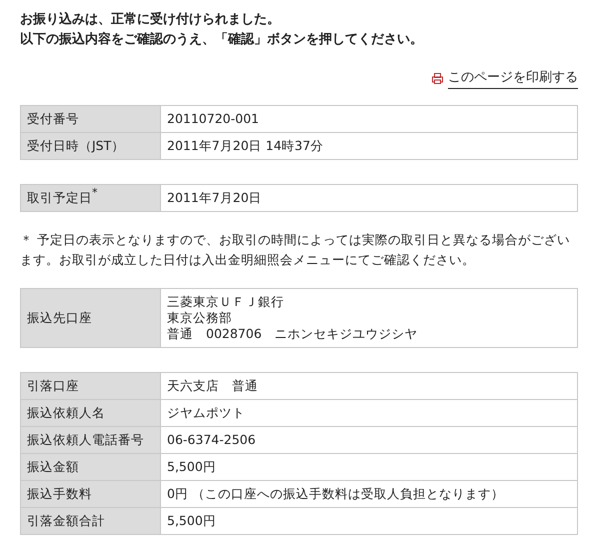 The image size is (600, 559). Describe the element at coordinates (200, 318) in the screenshot. I see `value-line: 東京公務部` at that location.